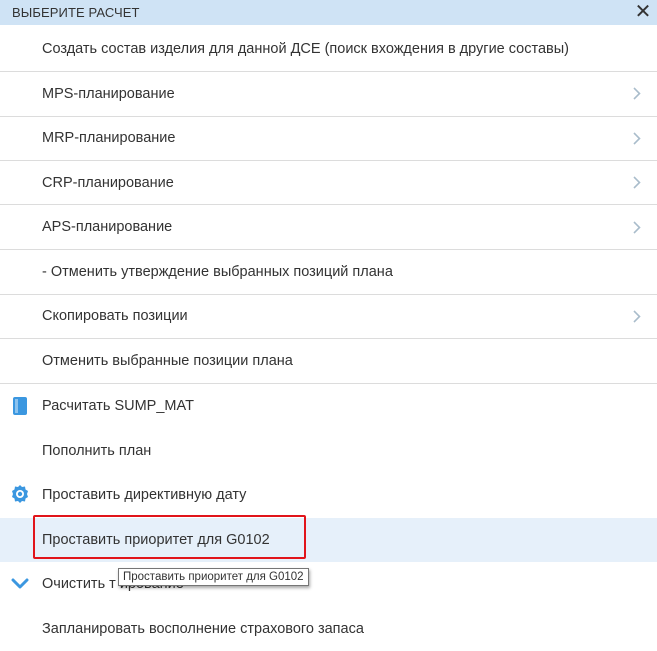 The width and height of the screenshot is (657, 651). Describe the element at coordinates (328, 406) in the screenshot. I see `menu-item-calc-sump-mat: Расчитать SUMP_MAT` at that location.